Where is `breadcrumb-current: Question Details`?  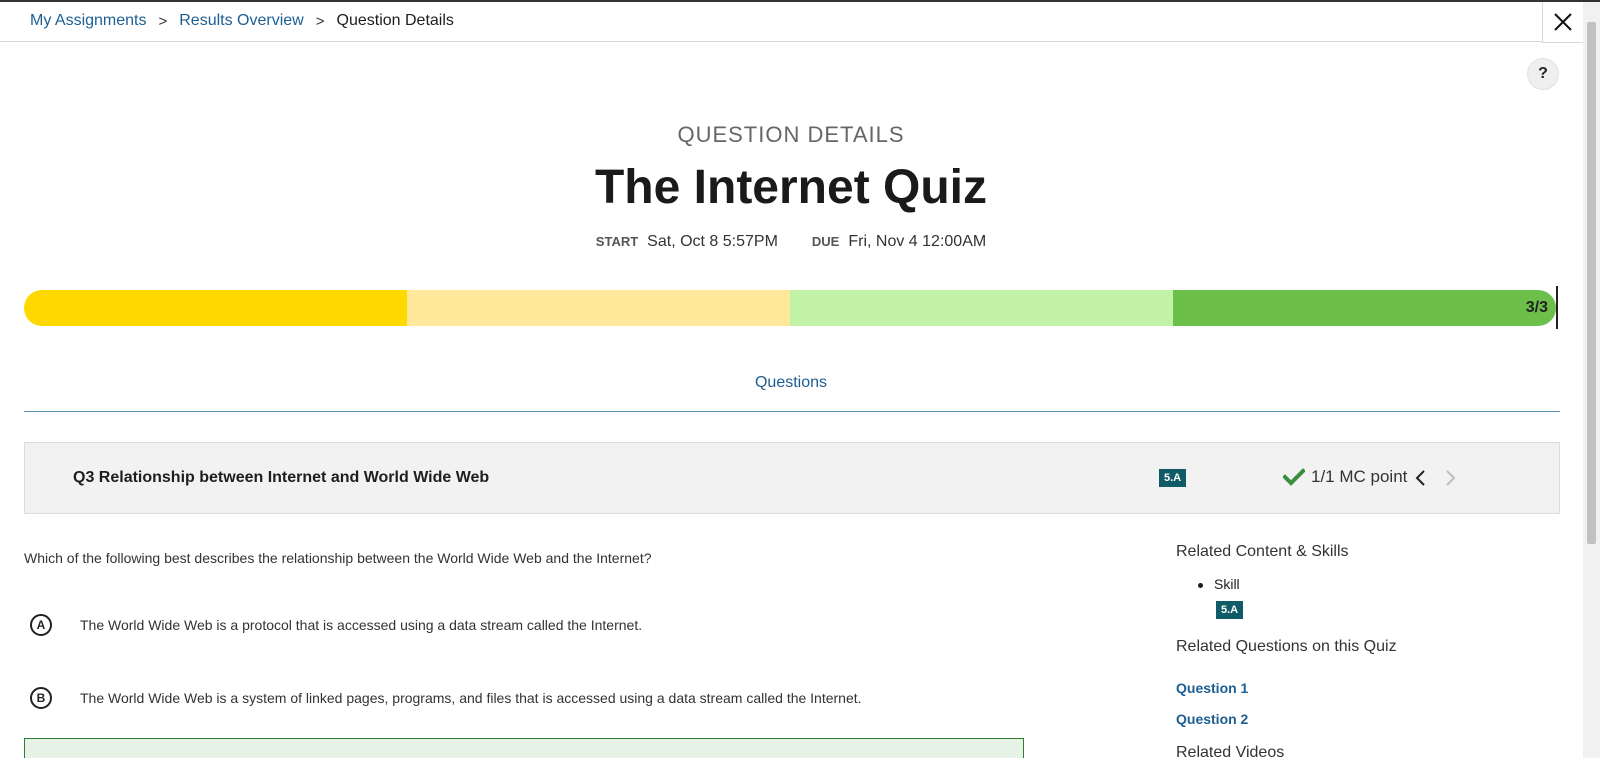 breadcrumb-current: Question Details is located at coordinates (395, 20).